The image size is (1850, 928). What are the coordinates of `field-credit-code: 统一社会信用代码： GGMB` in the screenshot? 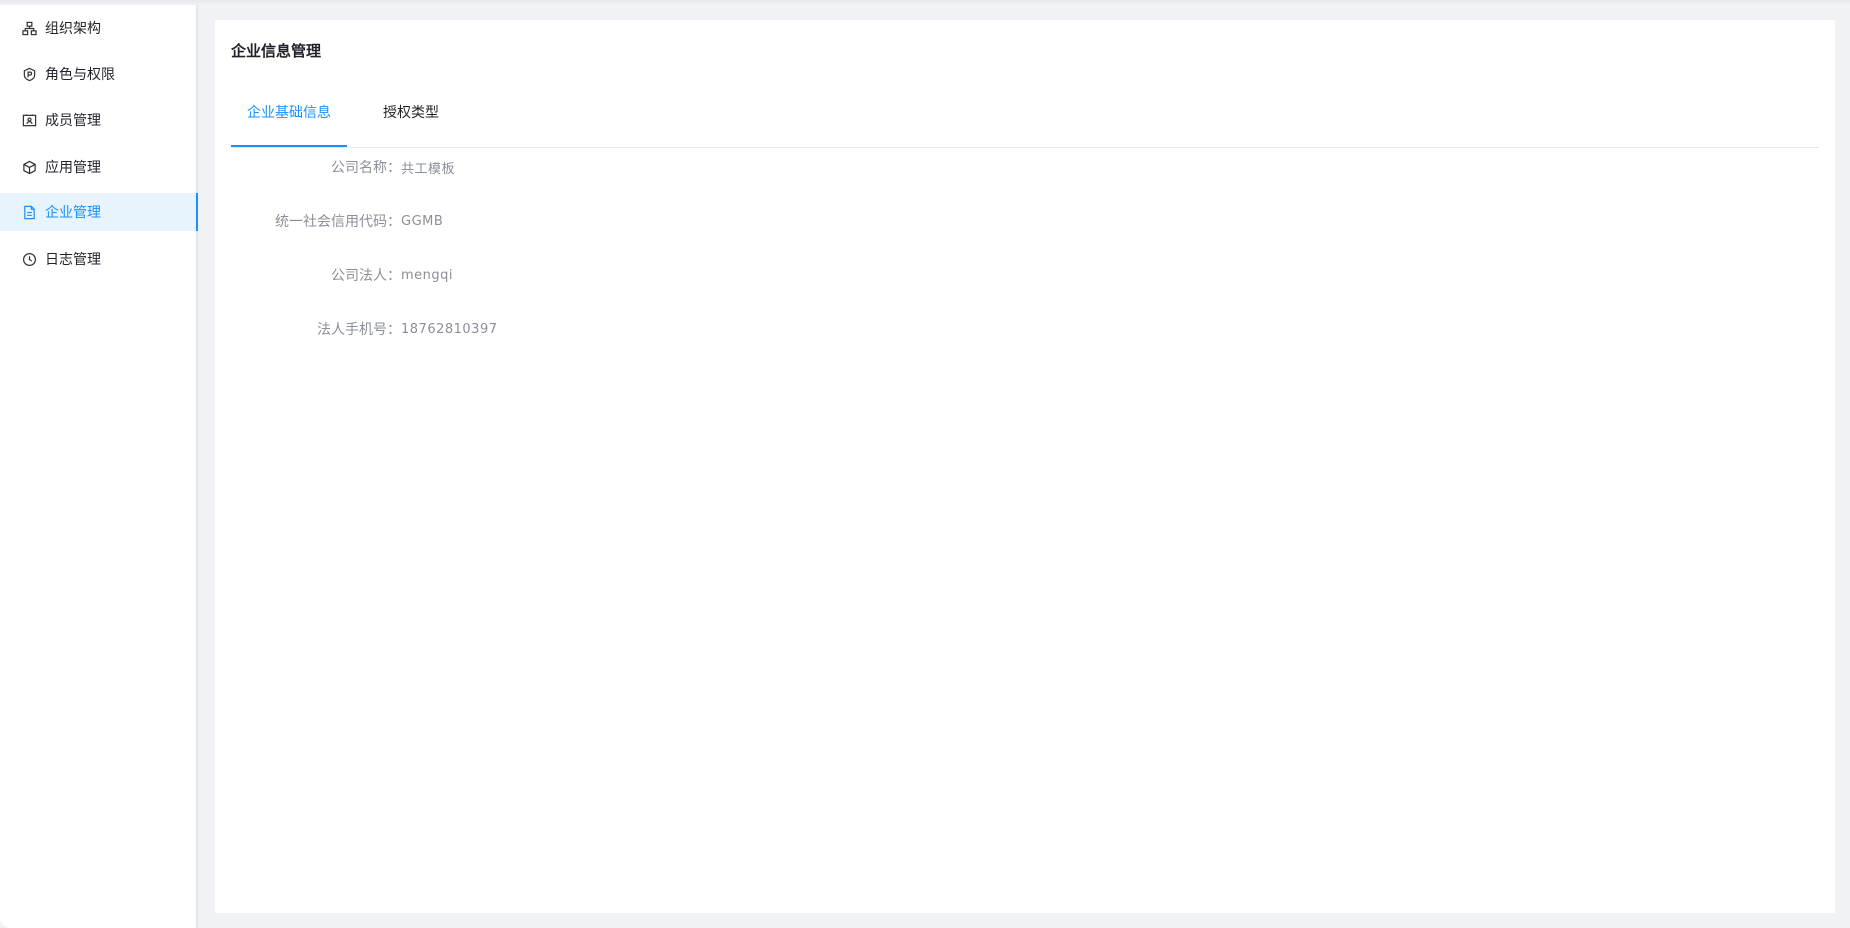 It's located at (337, 221).